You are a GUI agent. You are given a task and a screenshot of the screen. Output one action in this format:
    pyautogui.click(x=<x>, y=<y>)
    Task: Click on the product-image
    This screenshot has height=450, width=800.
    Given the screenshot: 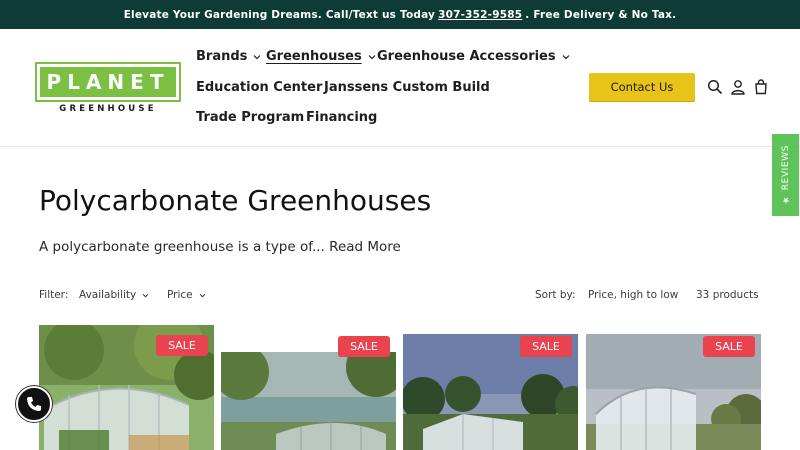 What is the action you would take?
    pyautogui.click(x=308, y=401)
    